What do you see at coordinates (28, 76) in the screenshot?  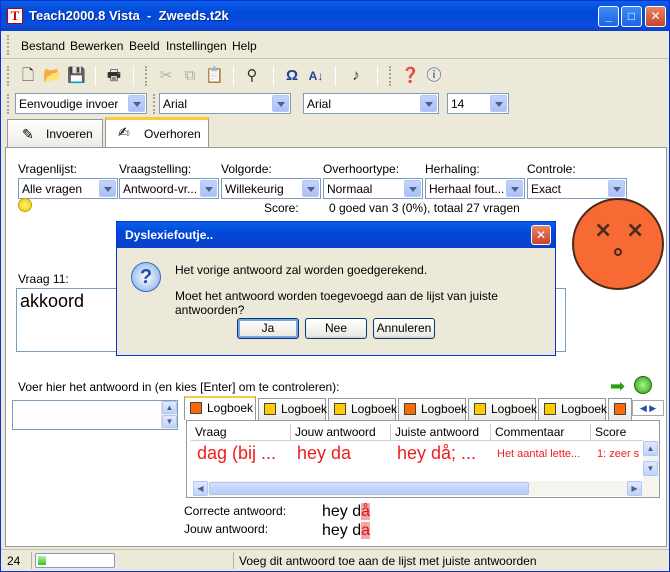 I see `new-file-icon: 🗋` at bounding box center [28, 76].